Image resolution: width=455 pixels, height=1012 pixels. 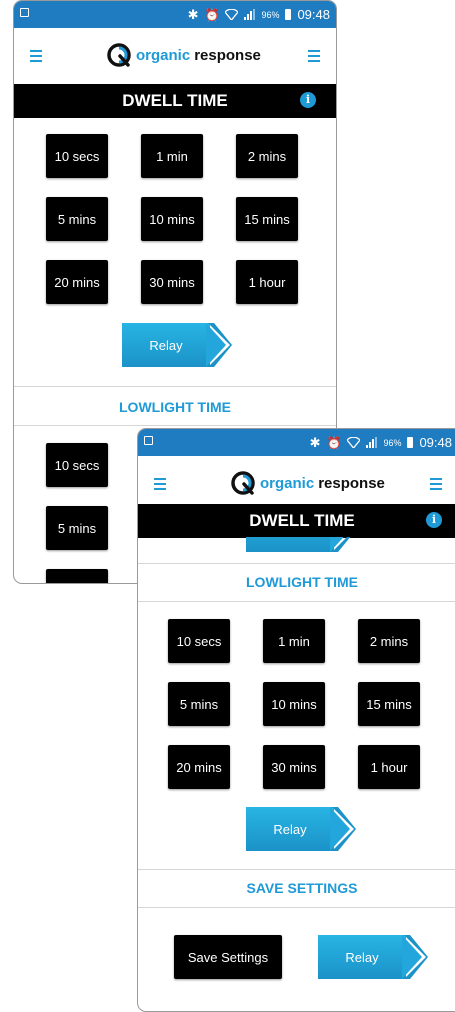 I want to click on dwell-option-button: 30 mins, so click(x=172, y=282).